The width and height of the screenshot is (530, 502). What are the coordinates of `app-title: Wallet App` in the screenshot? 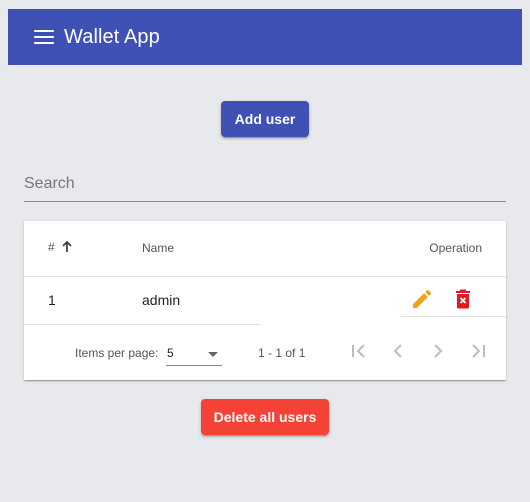 It's located at (112, 36).